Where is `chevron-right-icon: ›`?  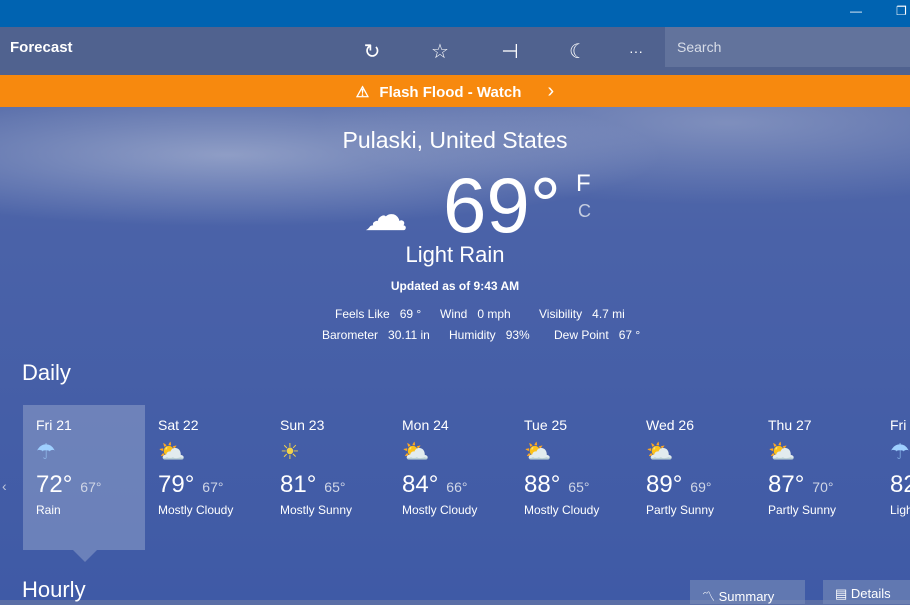
chevron-right-icon: › is located at coordinates (551, 91).